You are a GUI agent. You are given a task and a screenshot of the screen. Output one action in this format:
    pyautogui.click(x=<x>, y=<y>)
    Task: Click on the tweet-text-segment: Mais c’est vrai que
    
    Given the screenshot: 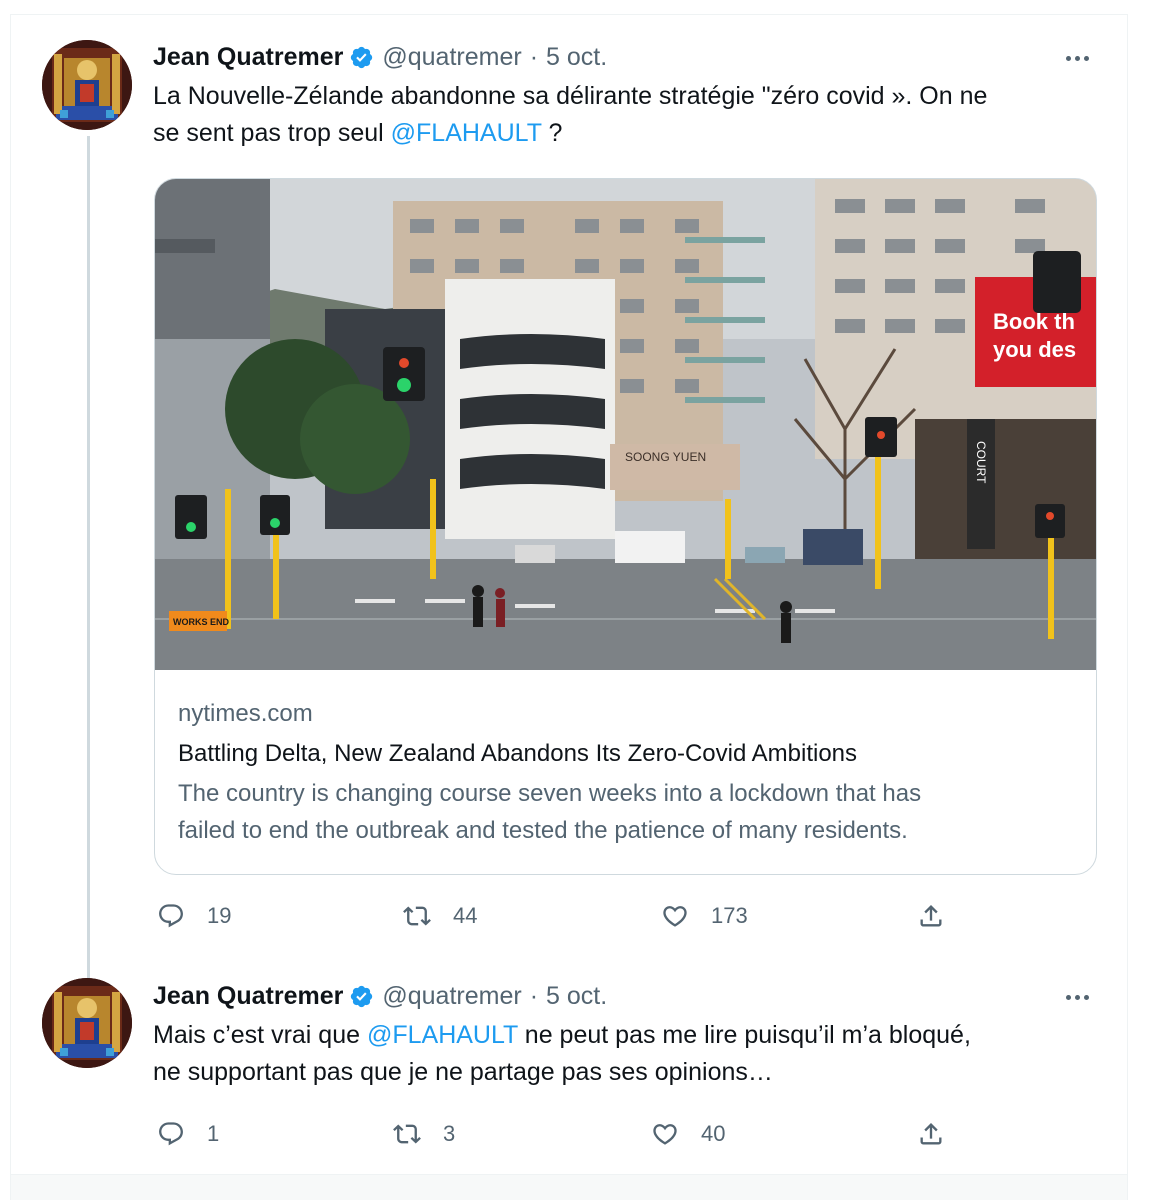 What is the action you would take?
    pyautogui.click(x=260, y=1035)
    